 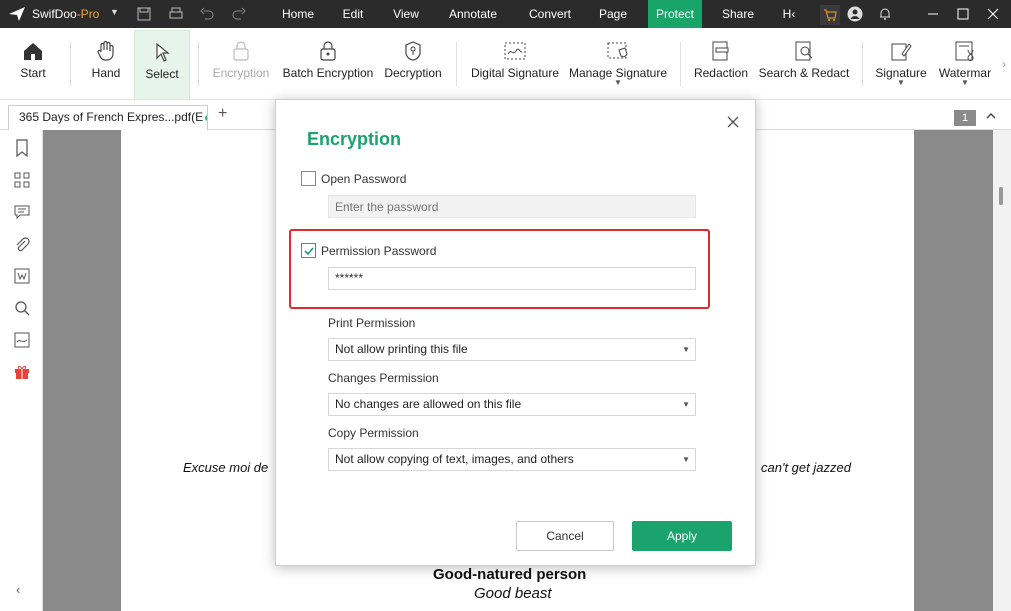 I want to click on cart-icon, so click(x=830, y=15).